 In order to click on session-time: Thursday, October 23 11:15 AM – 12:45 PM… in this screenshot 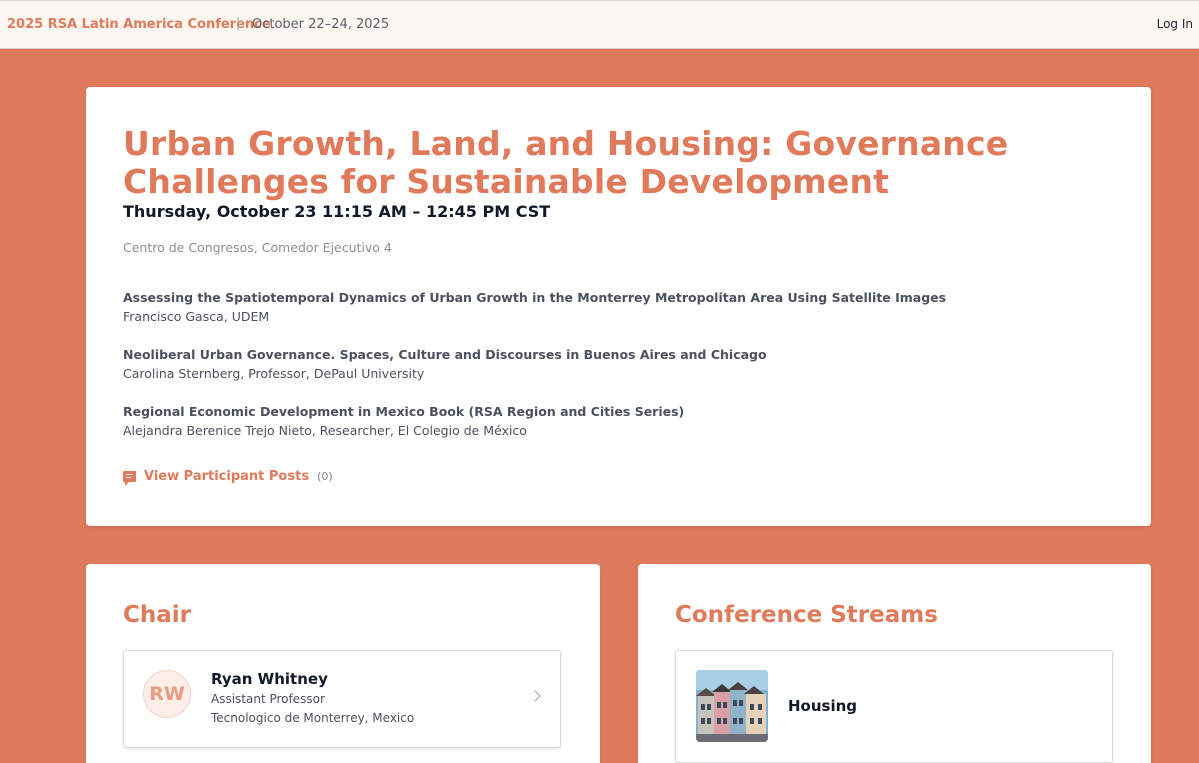, I will do `click(337, 211)`.